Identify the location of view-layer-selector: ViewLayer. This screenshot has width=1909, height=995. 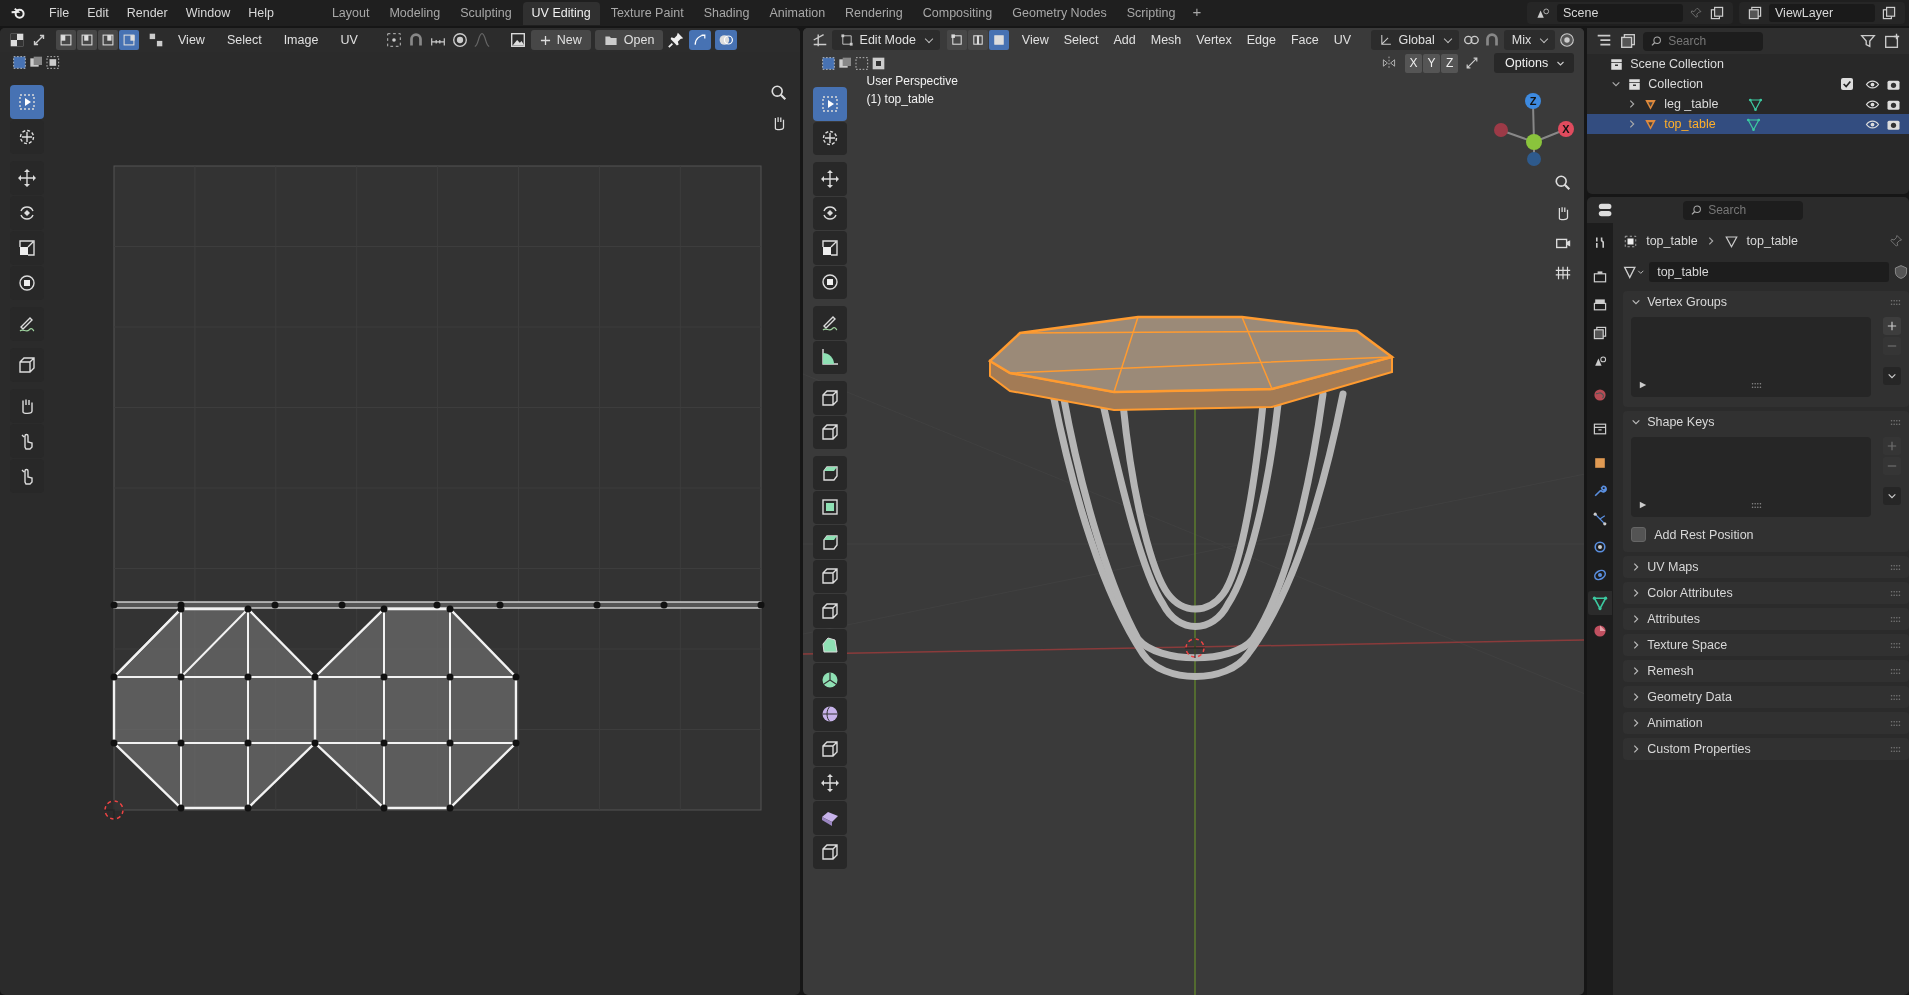
(1822, 13).